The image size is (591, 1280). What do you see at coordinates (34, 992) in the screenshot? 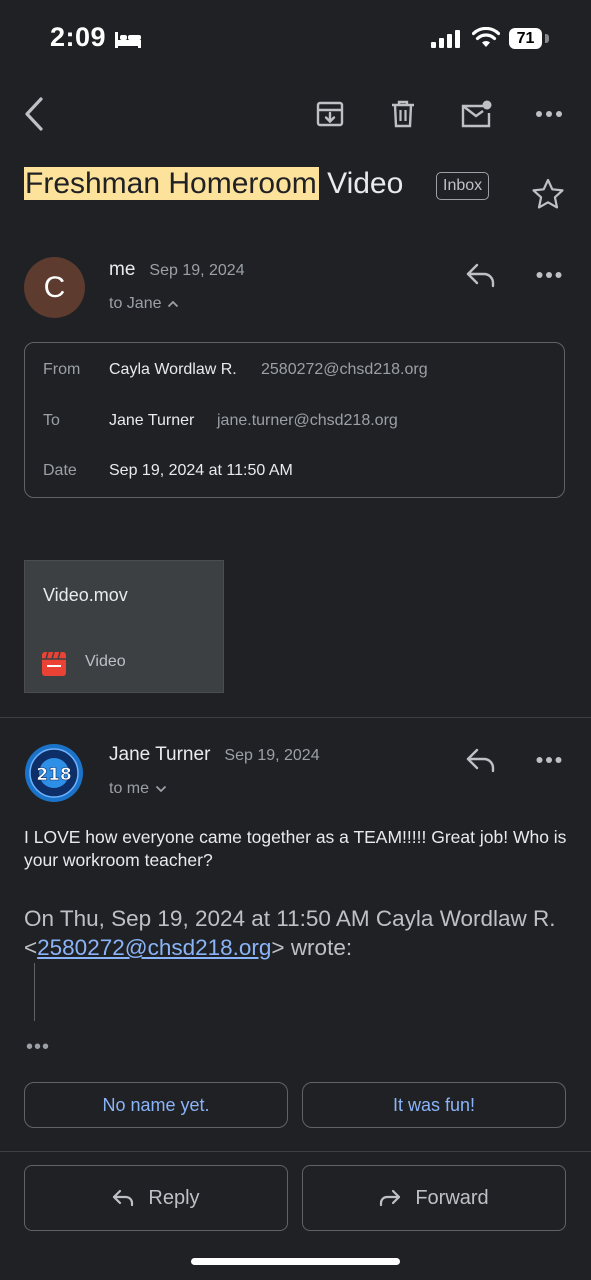
I see `quote-bar` at bounding box center [34, 992].